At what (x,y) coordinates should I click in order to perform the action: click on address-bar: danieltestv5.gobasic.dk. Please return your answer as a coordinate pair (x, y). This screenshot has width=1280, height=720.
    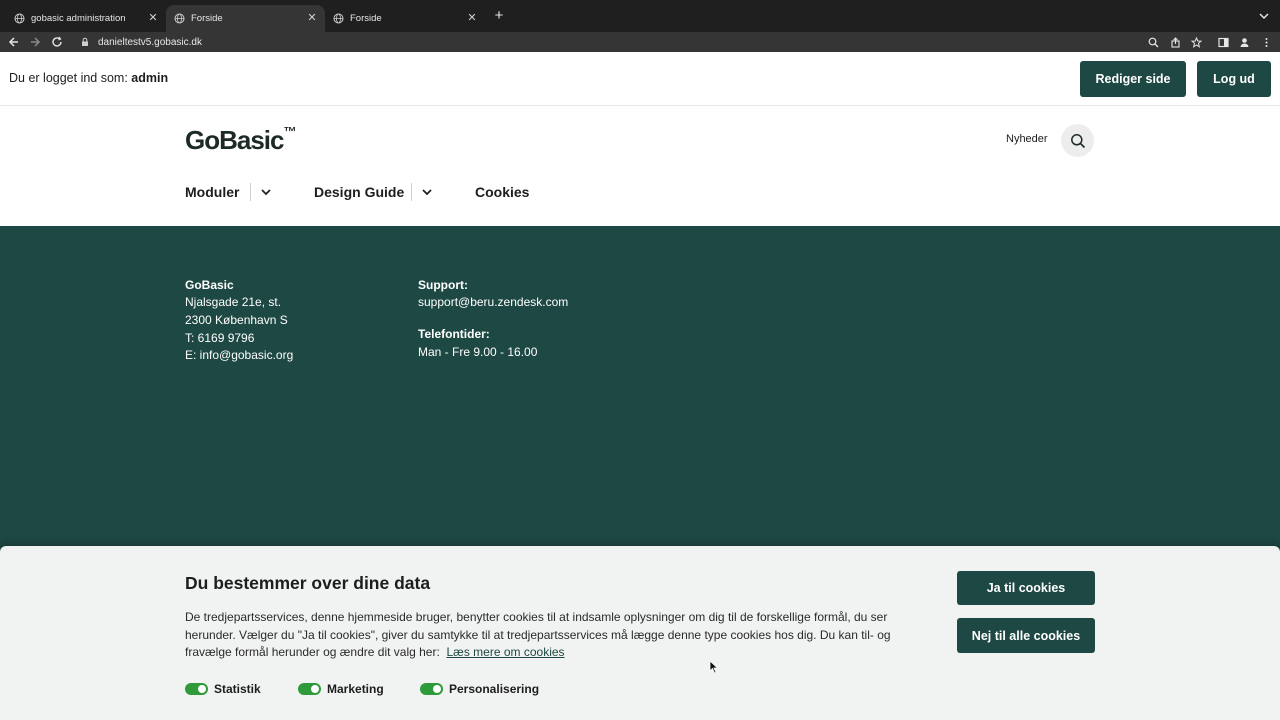
    Looking at the image, I should click on (676, 42).